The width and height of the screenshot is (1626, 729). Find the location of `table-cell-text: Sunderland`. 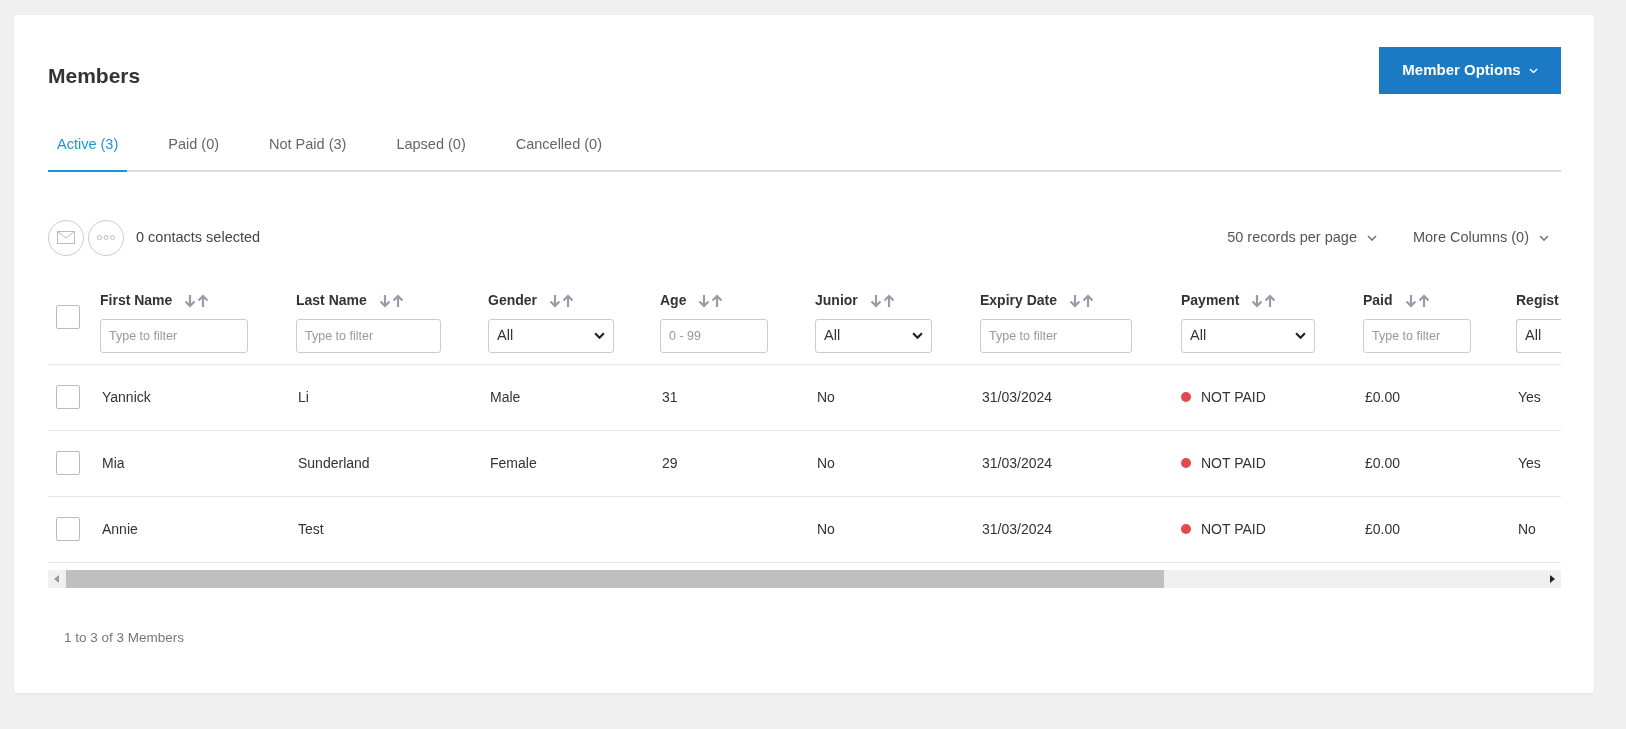

table-cell-text: Sunderland is located at coordinates (333, 462).